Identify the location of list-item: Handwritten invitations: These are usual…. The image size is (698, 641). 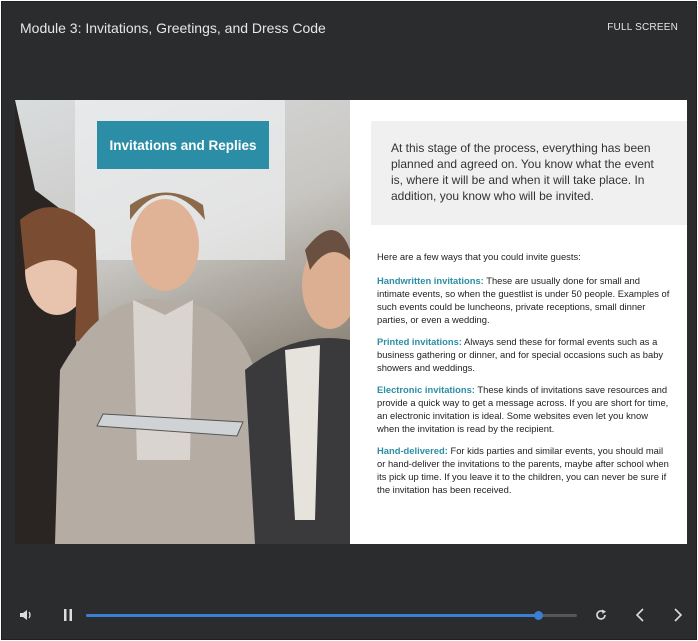
(524, 300).